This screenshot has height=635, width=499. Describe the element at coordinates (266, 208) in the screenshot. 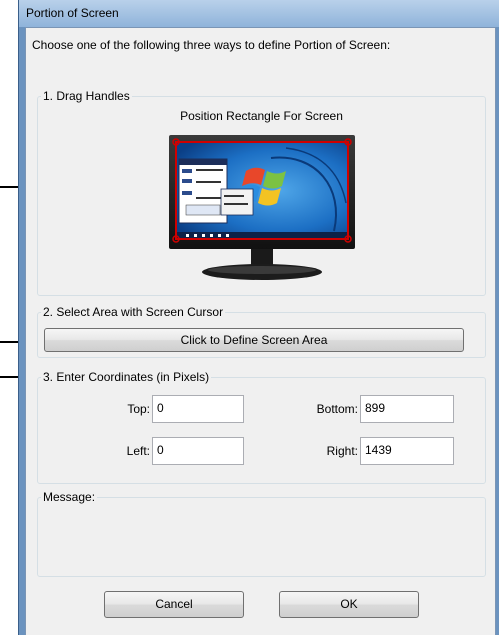

I see `monitor-preview` at that location.